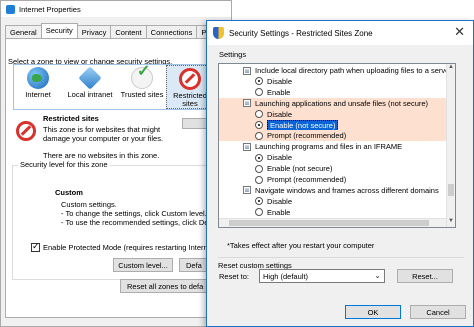 The image size is (474, 327). Describe the element at coordinates (26, 131) in the screenshot. I see `restricted-zone-icon` at that location.